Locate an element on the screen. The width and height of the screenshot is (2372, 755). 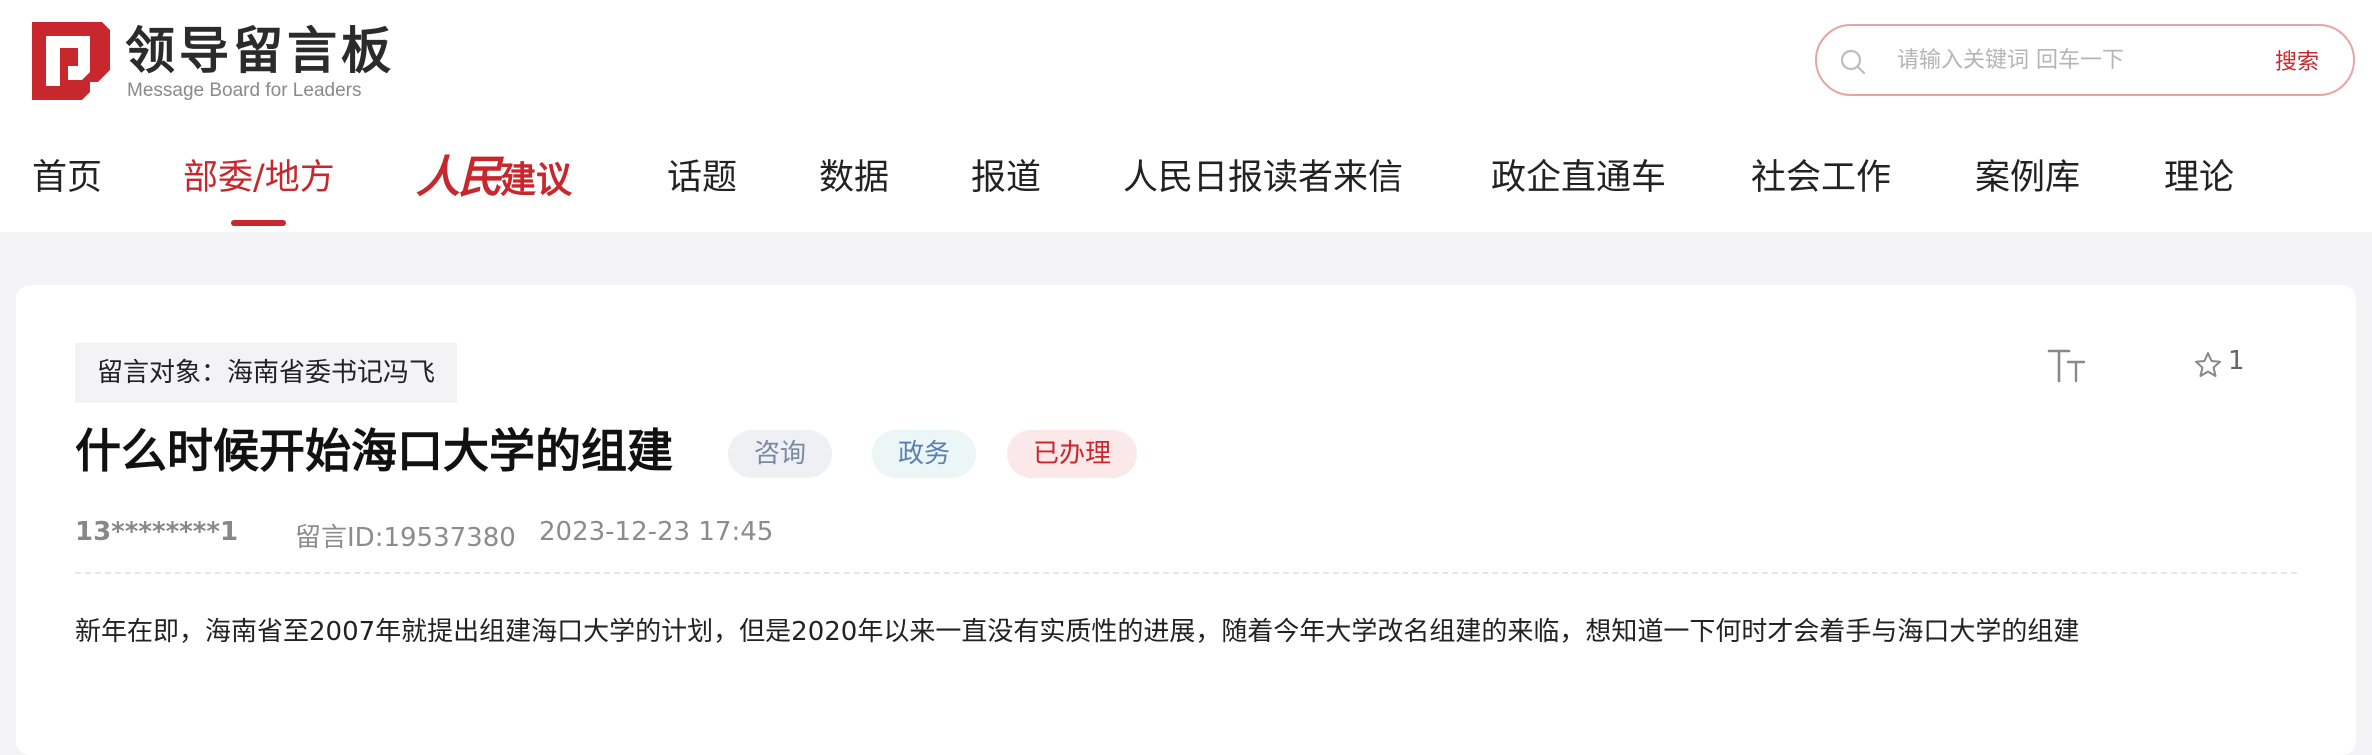
favorite-count: 1 is located at coordinates (2236, 361).